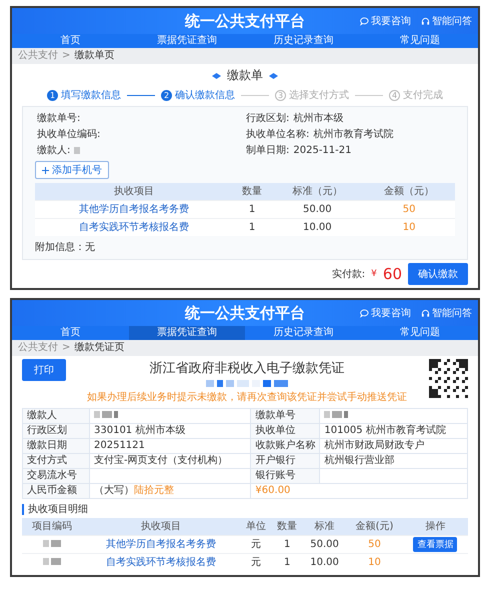  Describe the element at coordinates (56, 431) in the screenshot. I see `table-cell: 行政区划` at that location.